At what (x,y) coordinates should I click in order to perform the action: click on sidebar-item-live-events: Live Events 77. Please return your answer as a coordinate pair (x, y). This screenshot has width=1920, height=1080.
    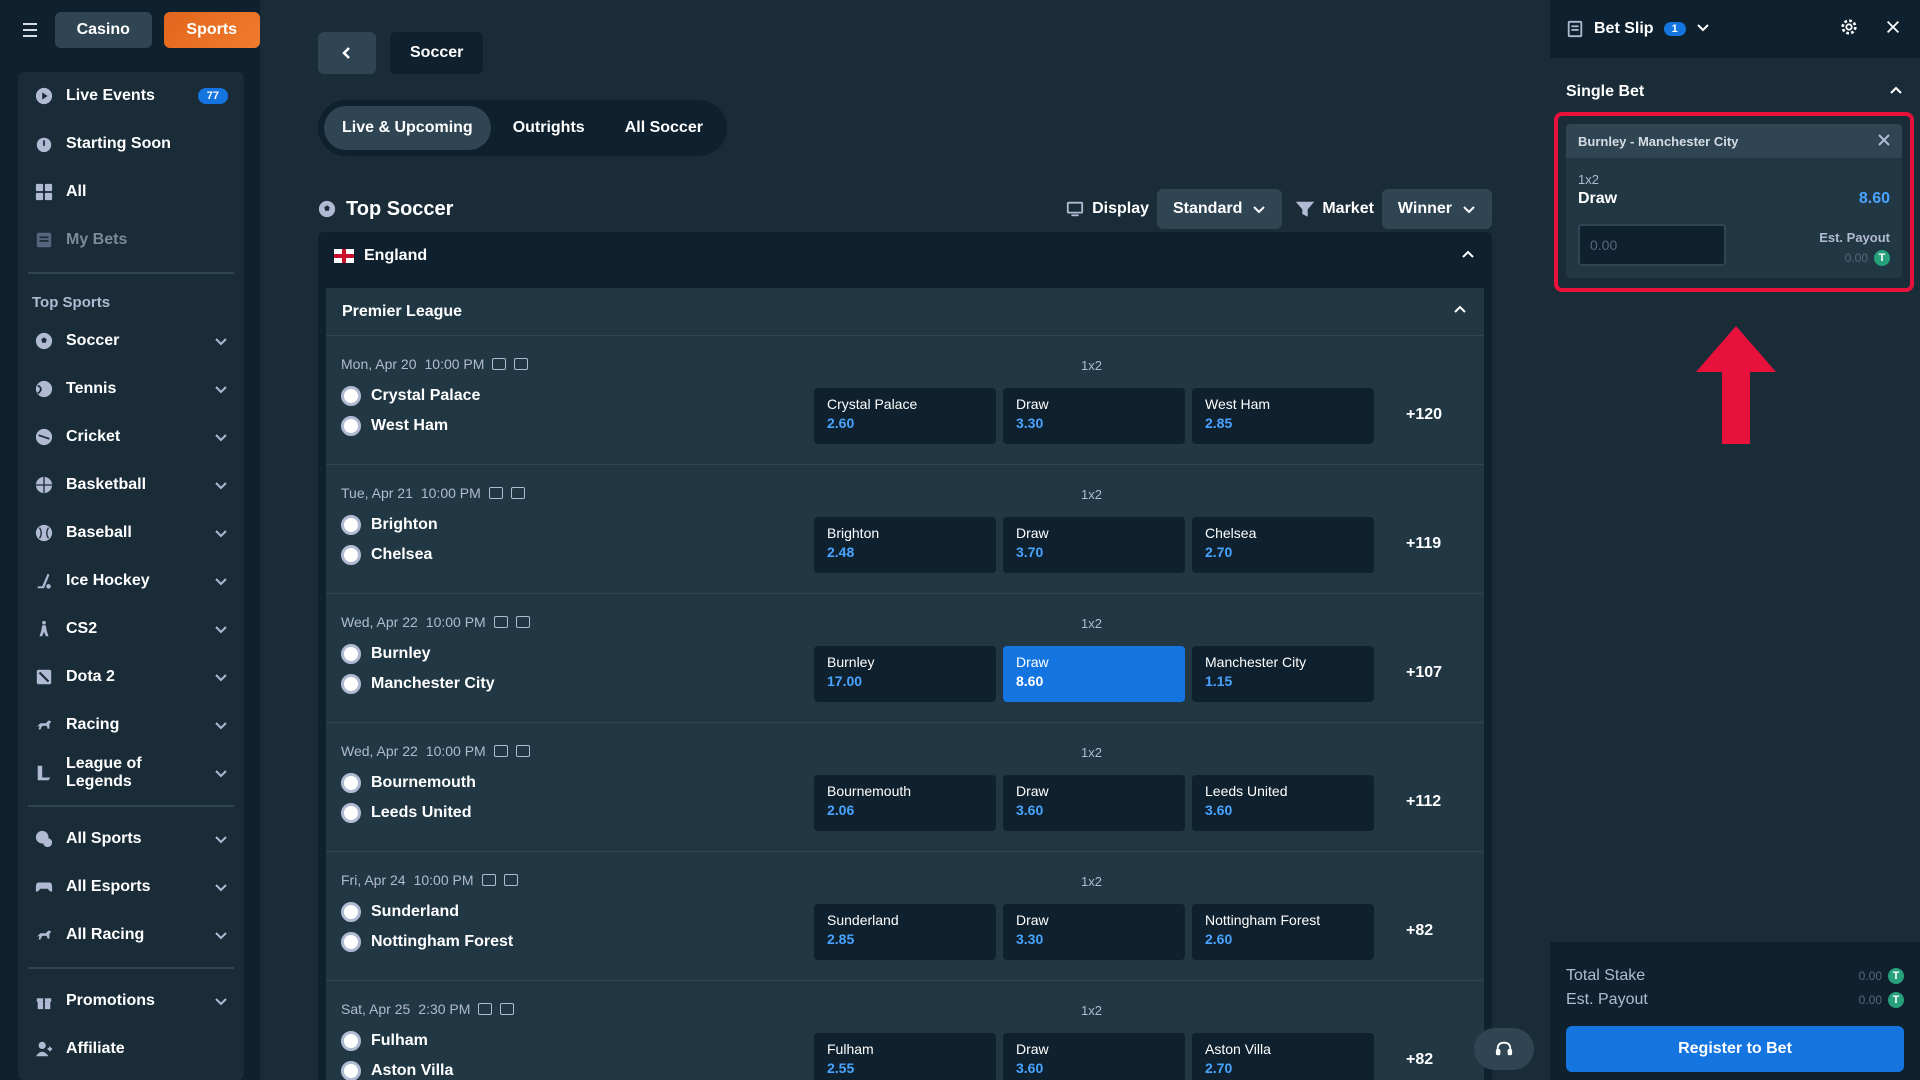
    Looking at the image, I should click on (131, 96).